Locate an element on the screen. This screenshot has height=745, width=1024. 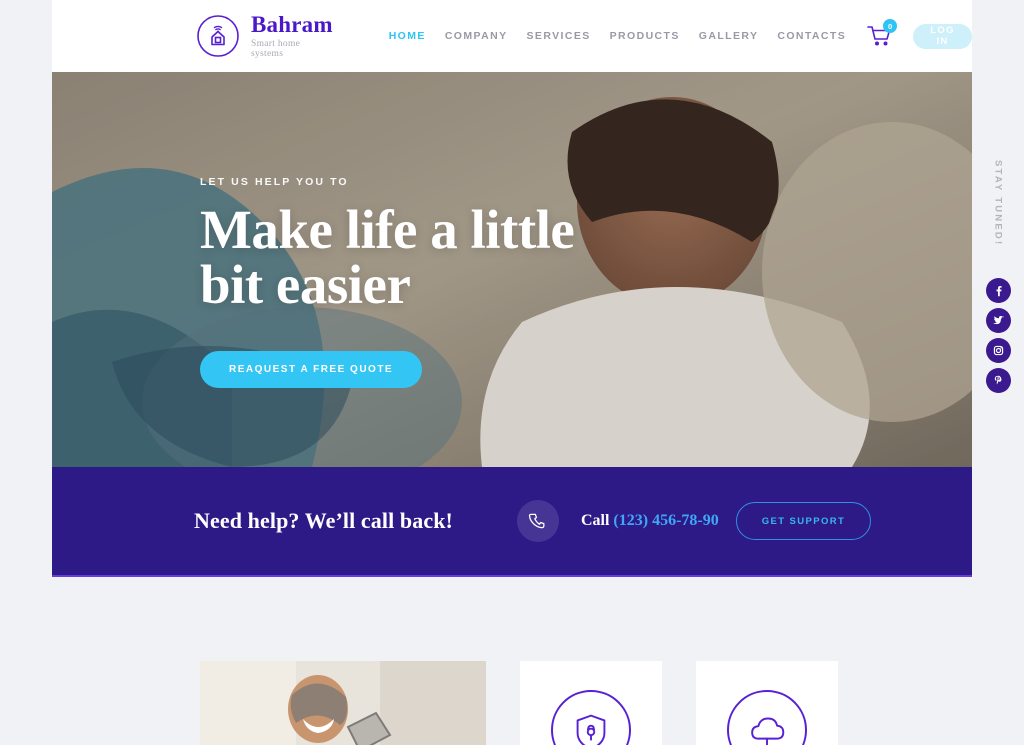
feature-card-security is located at coordinates (591, 703).